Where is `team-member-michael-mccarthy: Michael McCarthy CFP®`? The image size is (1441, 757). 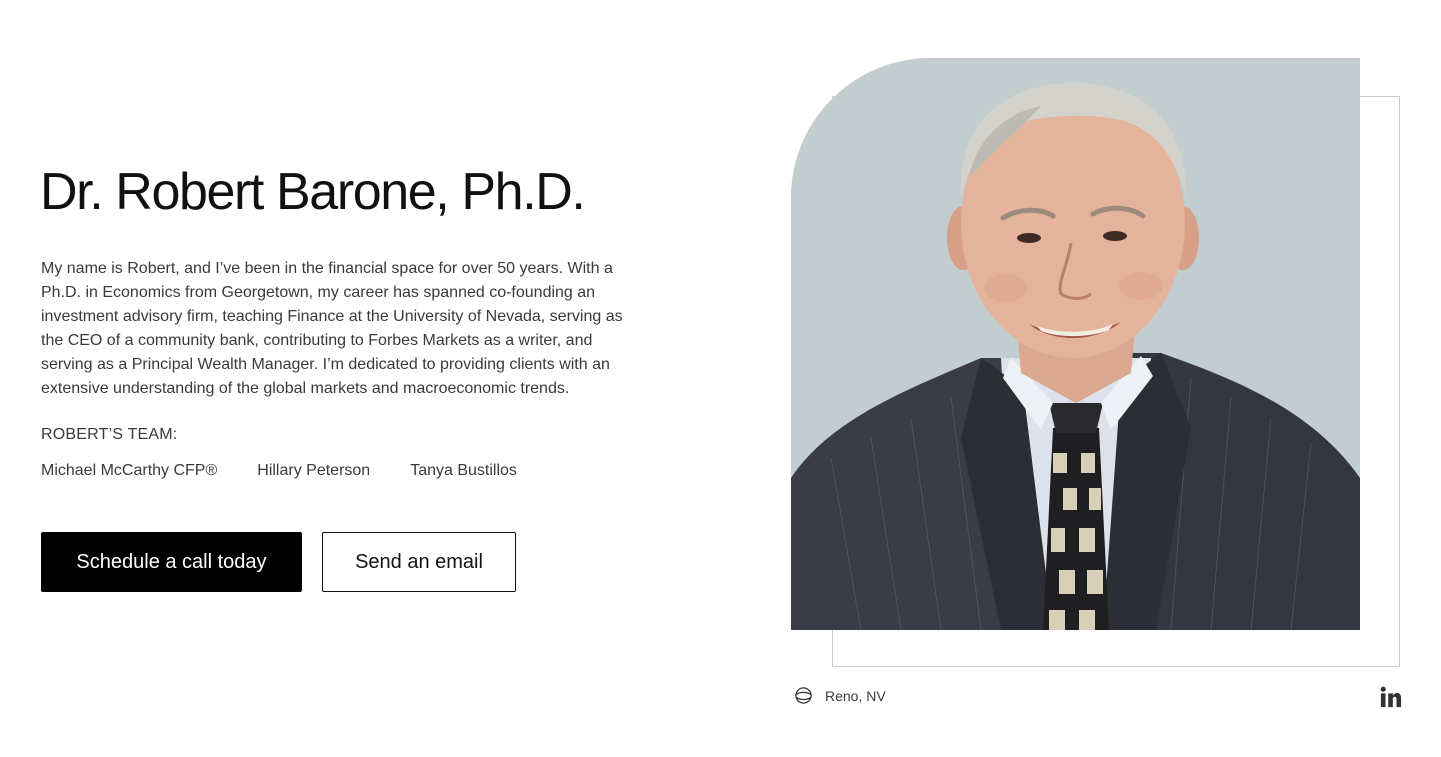
team-member-michael-mccarthy: Michael McCarthy CFP® is located at coordinates (129, 471).